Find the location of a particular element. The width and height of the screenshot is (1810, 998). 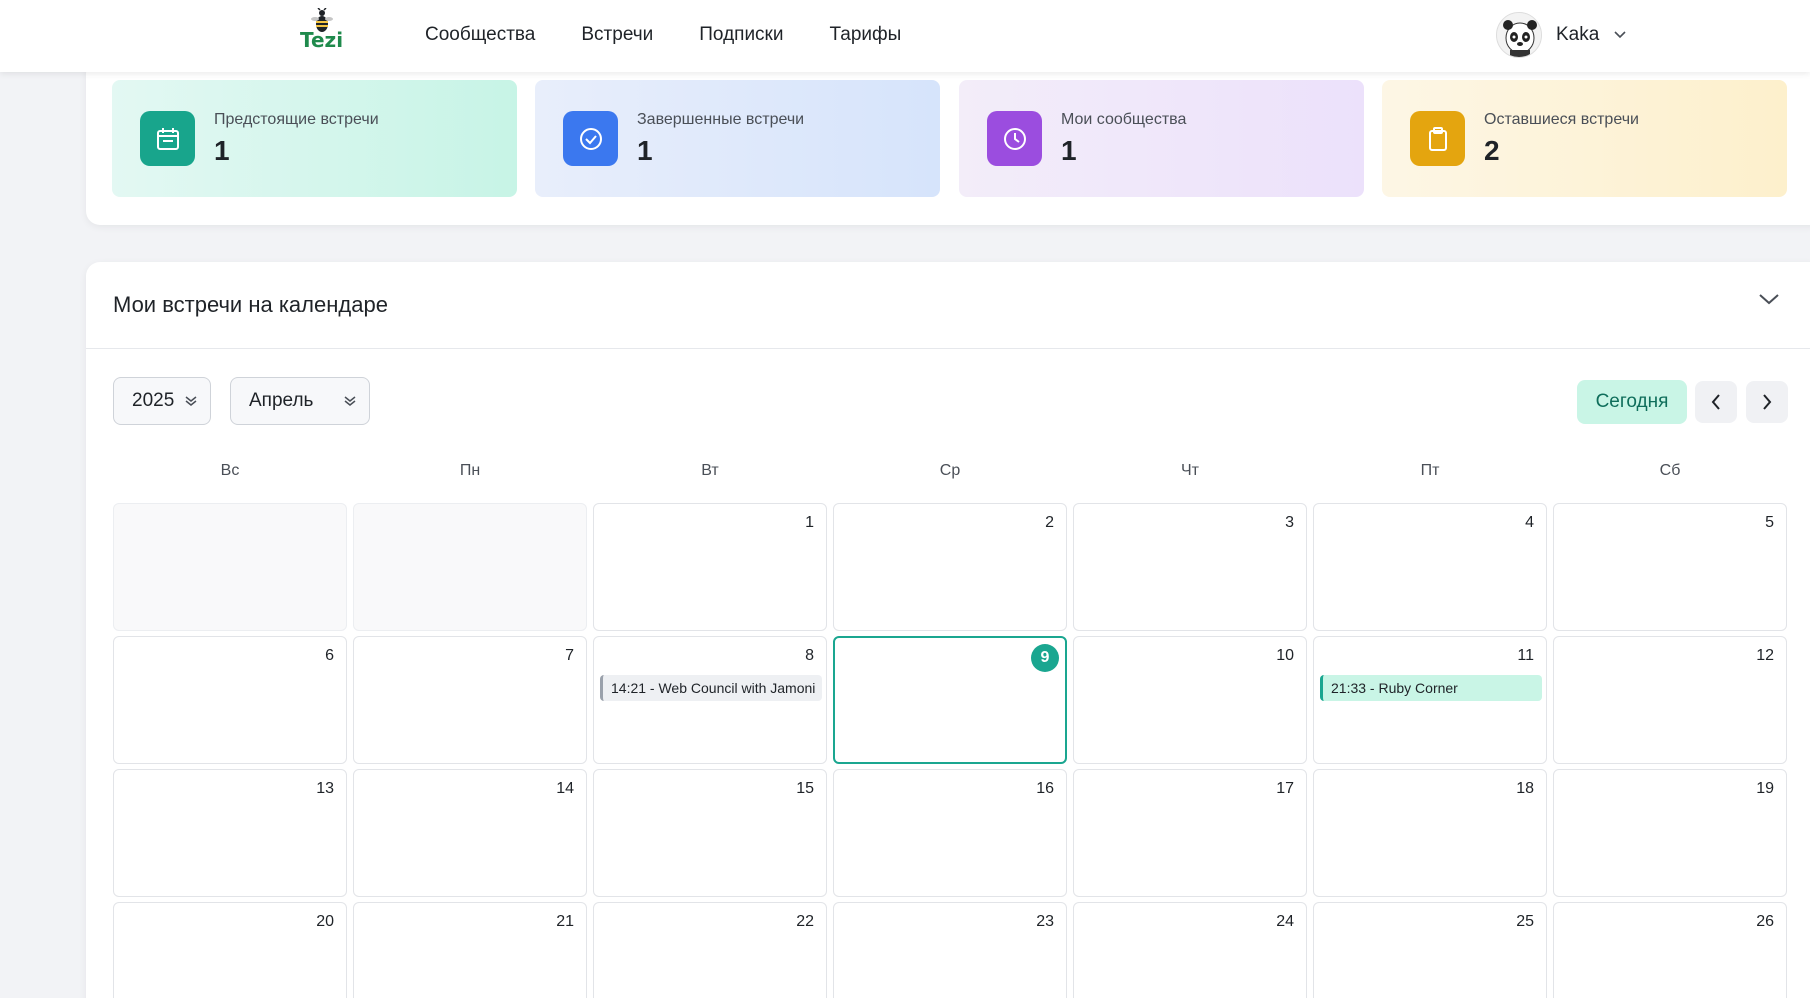

chevron-left-icon is located at coordinates (1715, 402).